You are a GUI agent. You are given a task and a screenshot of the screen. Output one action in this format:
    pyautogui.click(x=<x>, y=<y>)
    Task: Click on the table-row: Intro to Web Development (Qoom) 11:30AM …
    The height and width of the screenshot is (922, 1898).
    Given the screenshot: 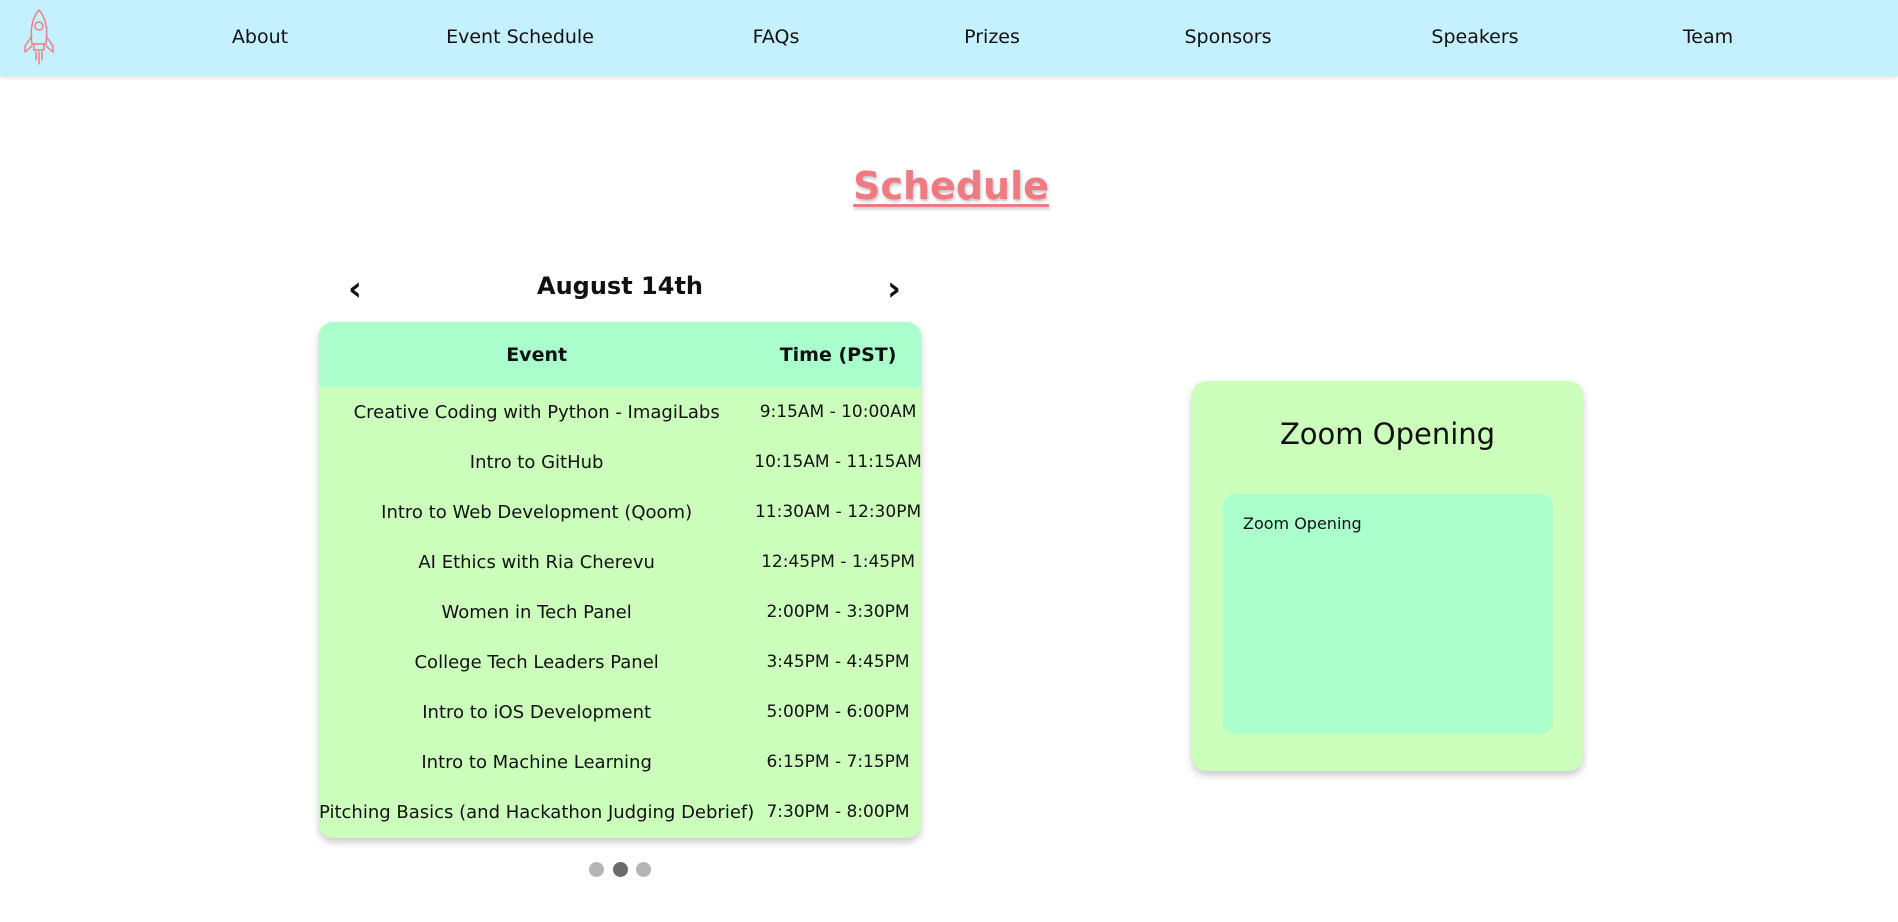 What is the action you would take?
    pyautogui.click(x=620, y=512)
    